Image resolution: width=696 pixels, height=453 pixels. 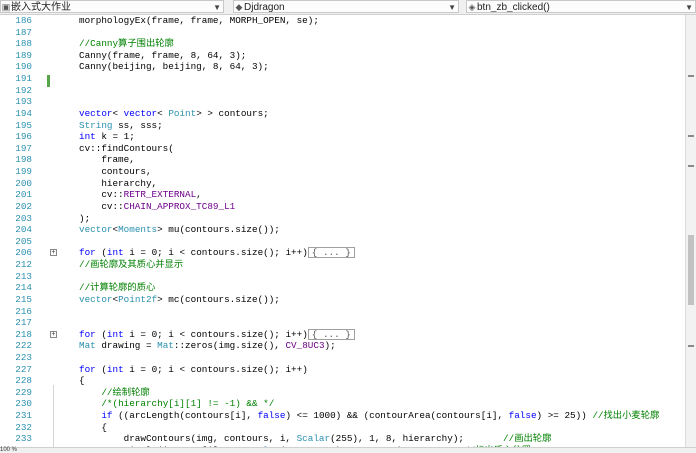 What do you see at coordinates (343, 323) in the screenshot?
I see `code-line: 217` at bounding box center [343, 323].